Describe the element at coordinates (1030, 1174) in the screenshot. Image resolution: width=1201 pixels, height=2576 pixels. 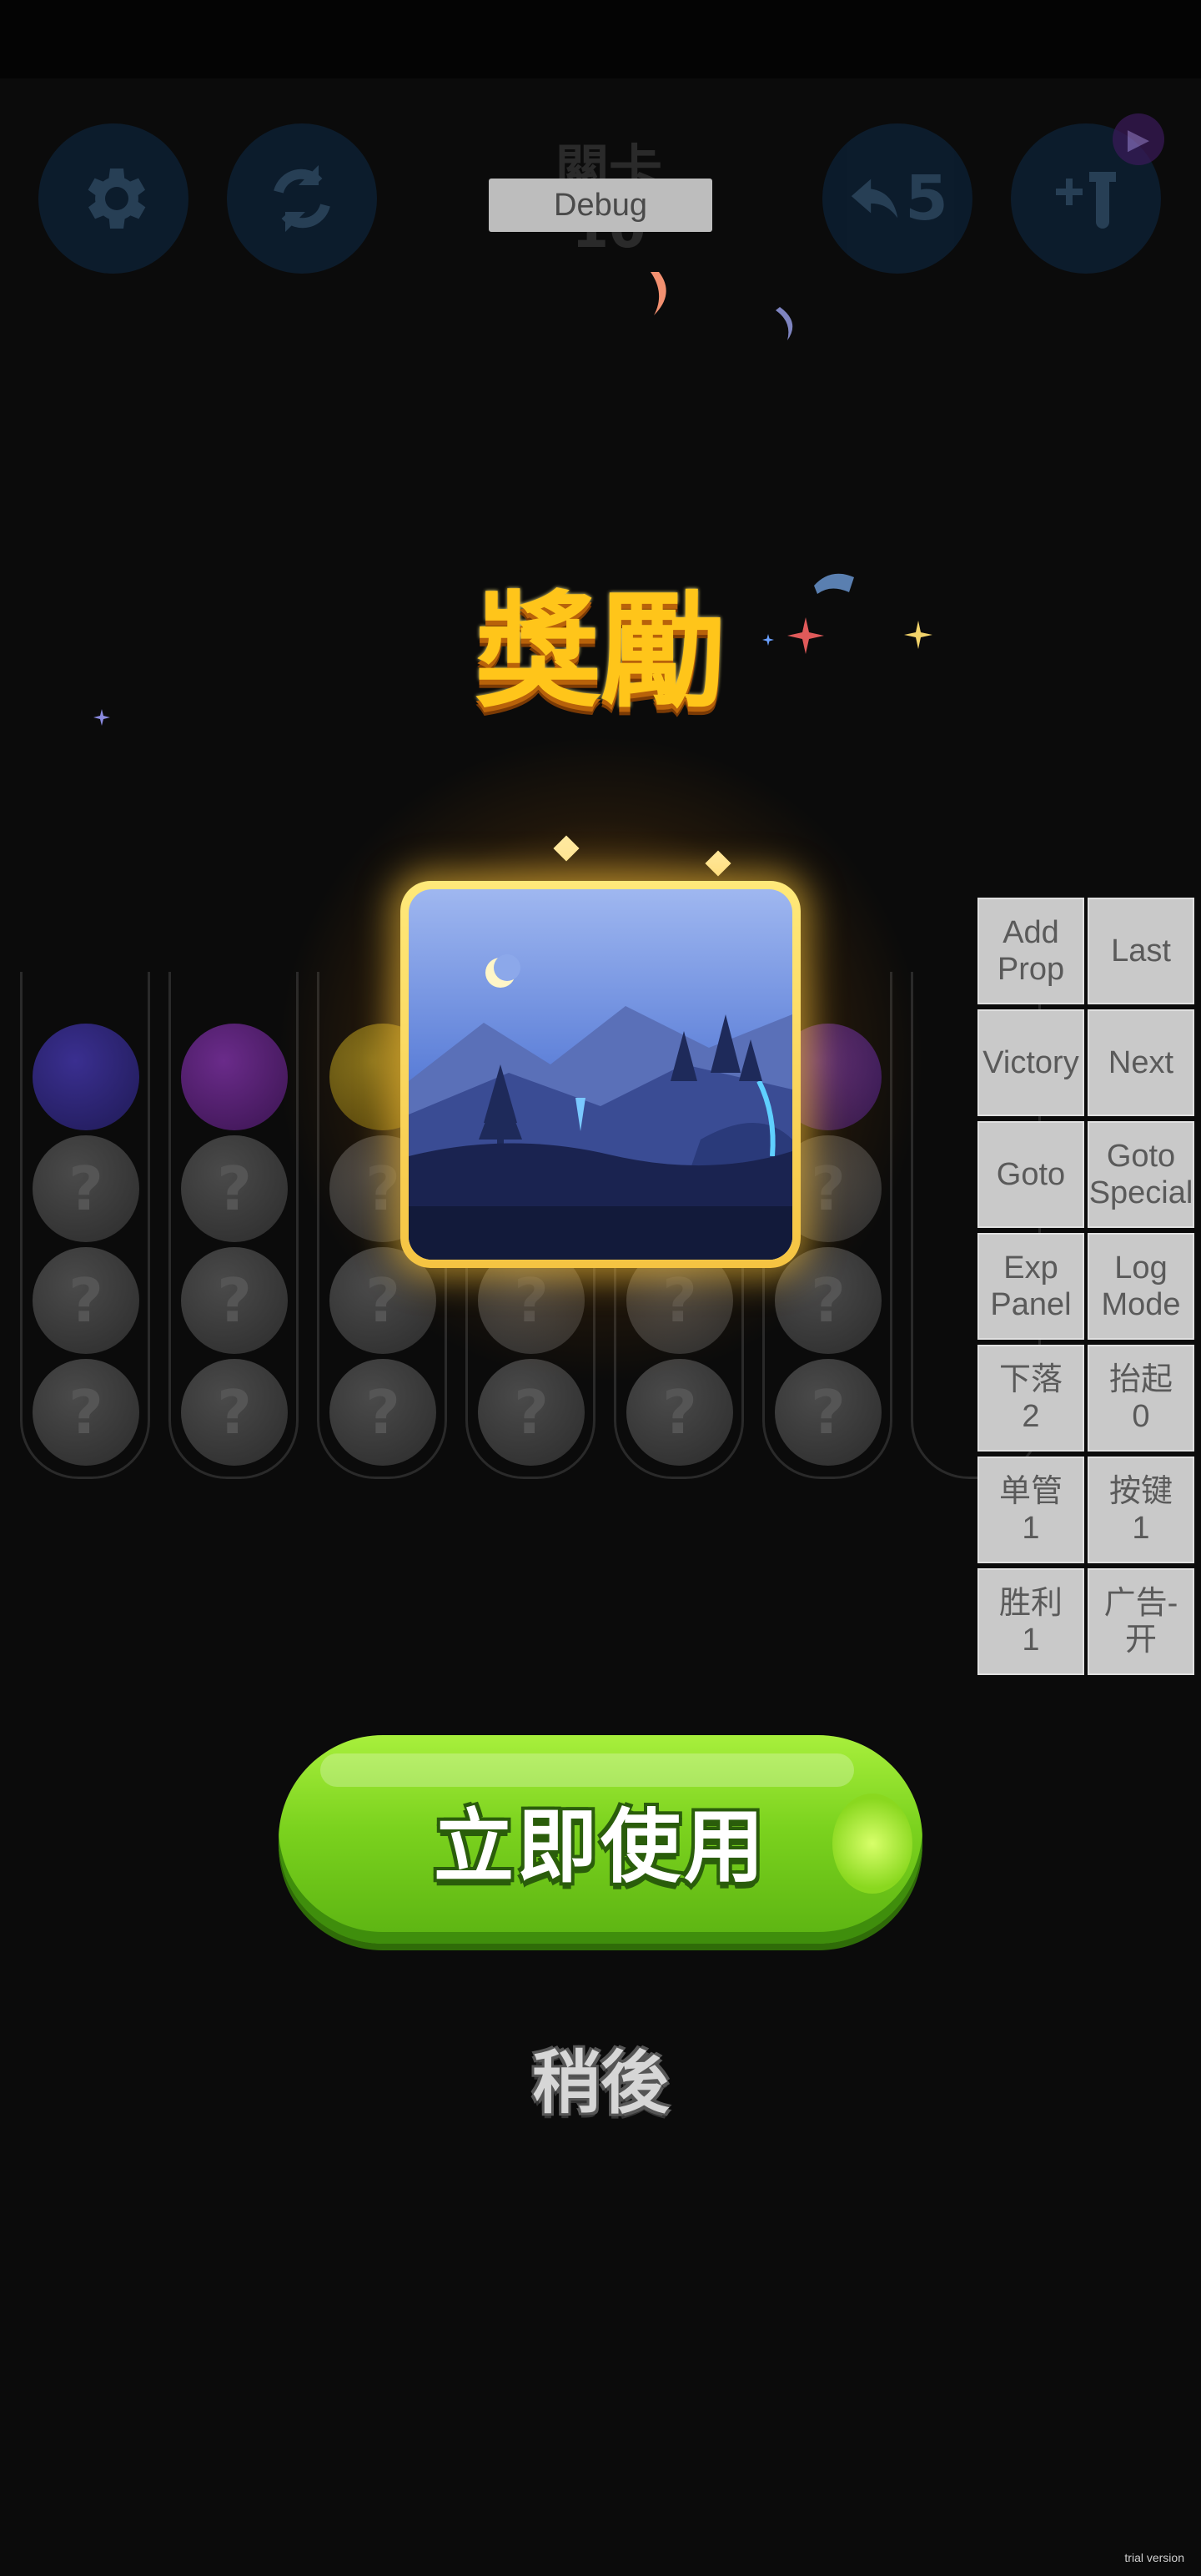
I see `goto-button: Goto` at that location.